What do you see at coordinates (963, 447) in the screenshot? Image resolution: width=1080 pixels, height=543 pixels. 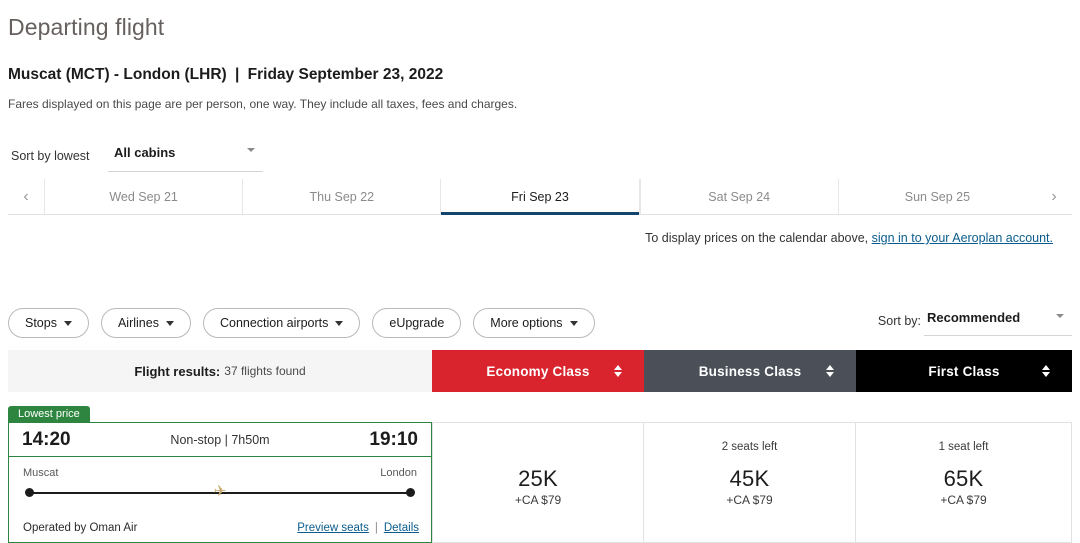 I see `first-seats-left: 1 seat left` at bounding box center [963, 447].